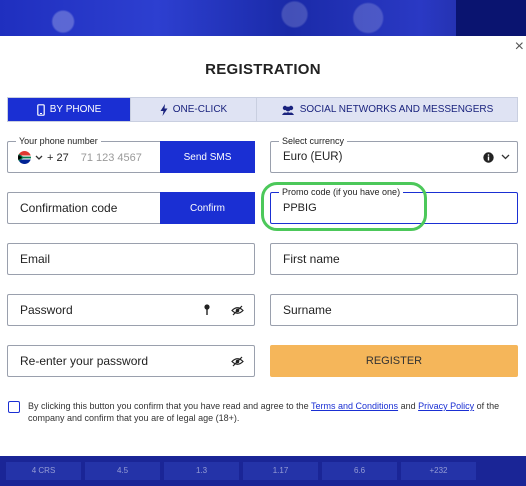 The width and height of the screenshot is (526, 486). What do you see at coordinates (313, 157) in the screenshot?
I see `currency-value: Euro (EUR)` at bounding box center [313, 157].